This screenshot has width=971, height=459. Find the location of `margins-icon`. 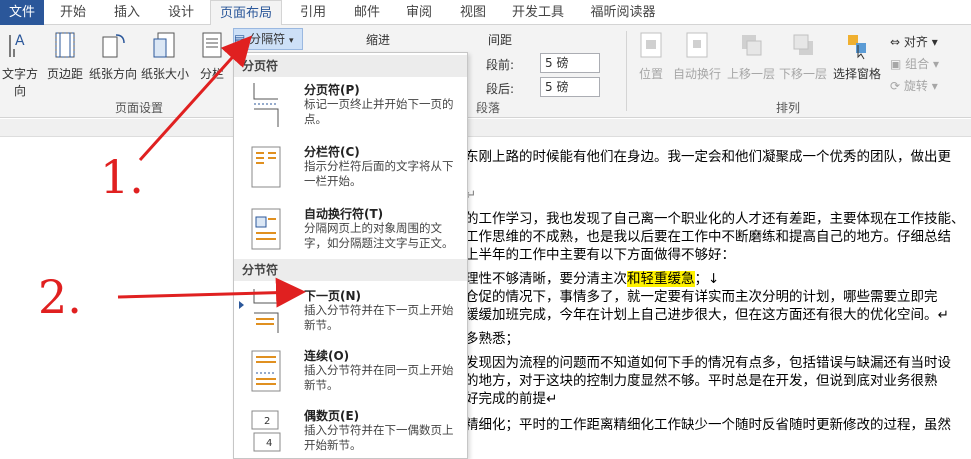

margins-icon is located at coordinates (65, 45).